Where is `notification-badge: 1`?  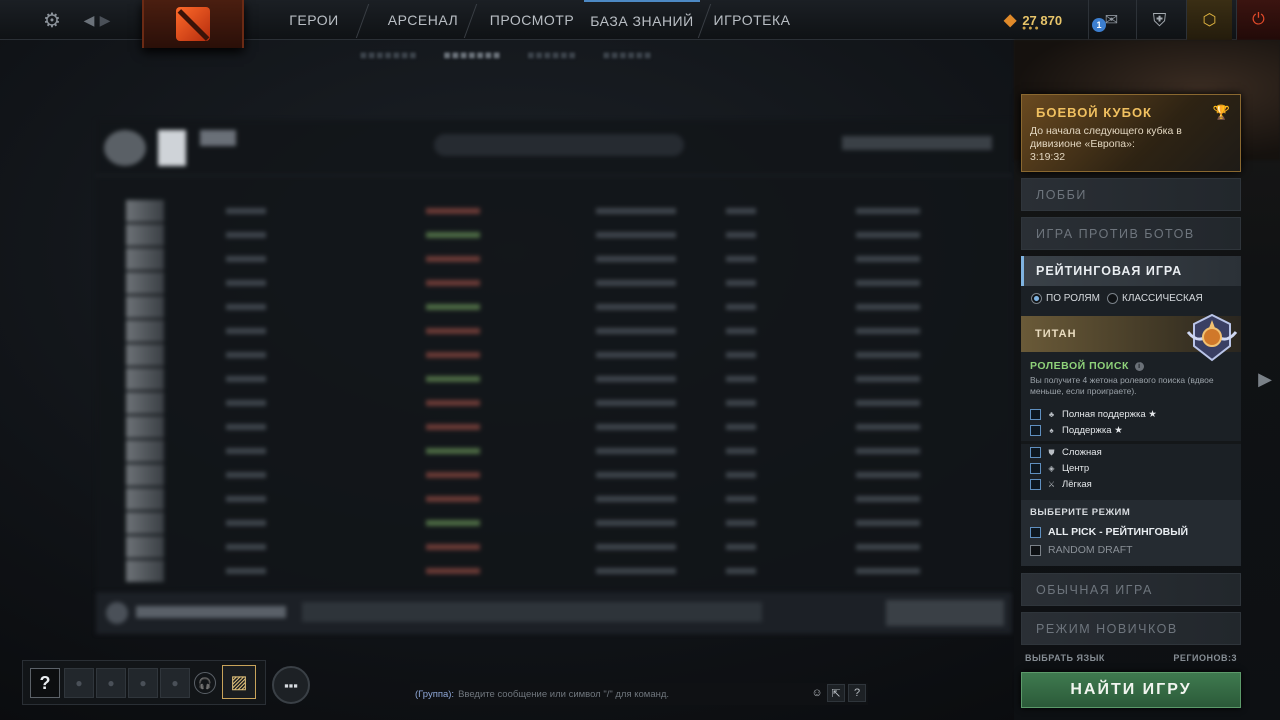
notification-badge: 1 is located at coordinates (1099, 25).